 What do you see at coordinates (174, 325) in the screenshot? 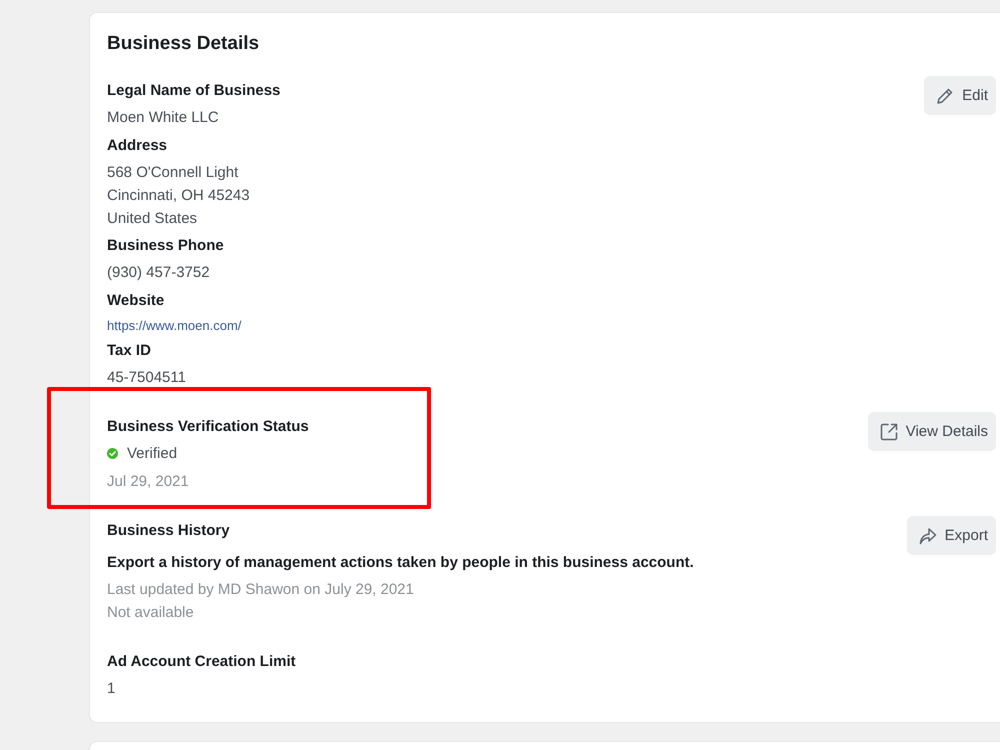
I see `website-link: https://www.moen.com/` at bounding box center [174, 325].